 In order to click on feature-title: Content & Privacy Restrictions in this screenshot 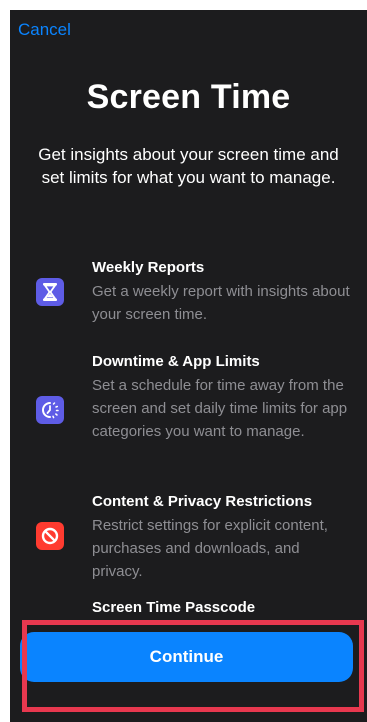, I will do `click(202, 501)`.